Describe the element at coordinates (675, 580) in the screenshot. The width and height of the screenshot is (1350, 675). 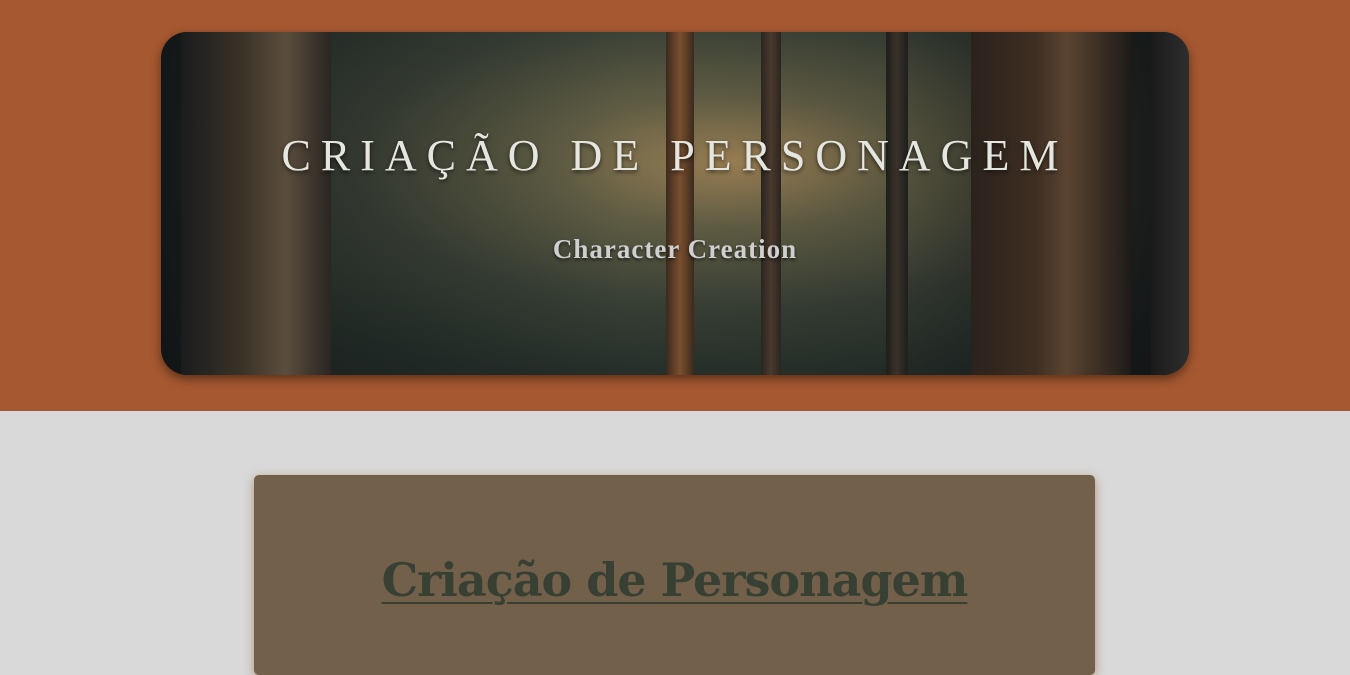
I see `card-title: Criação de Personagem` at that location.